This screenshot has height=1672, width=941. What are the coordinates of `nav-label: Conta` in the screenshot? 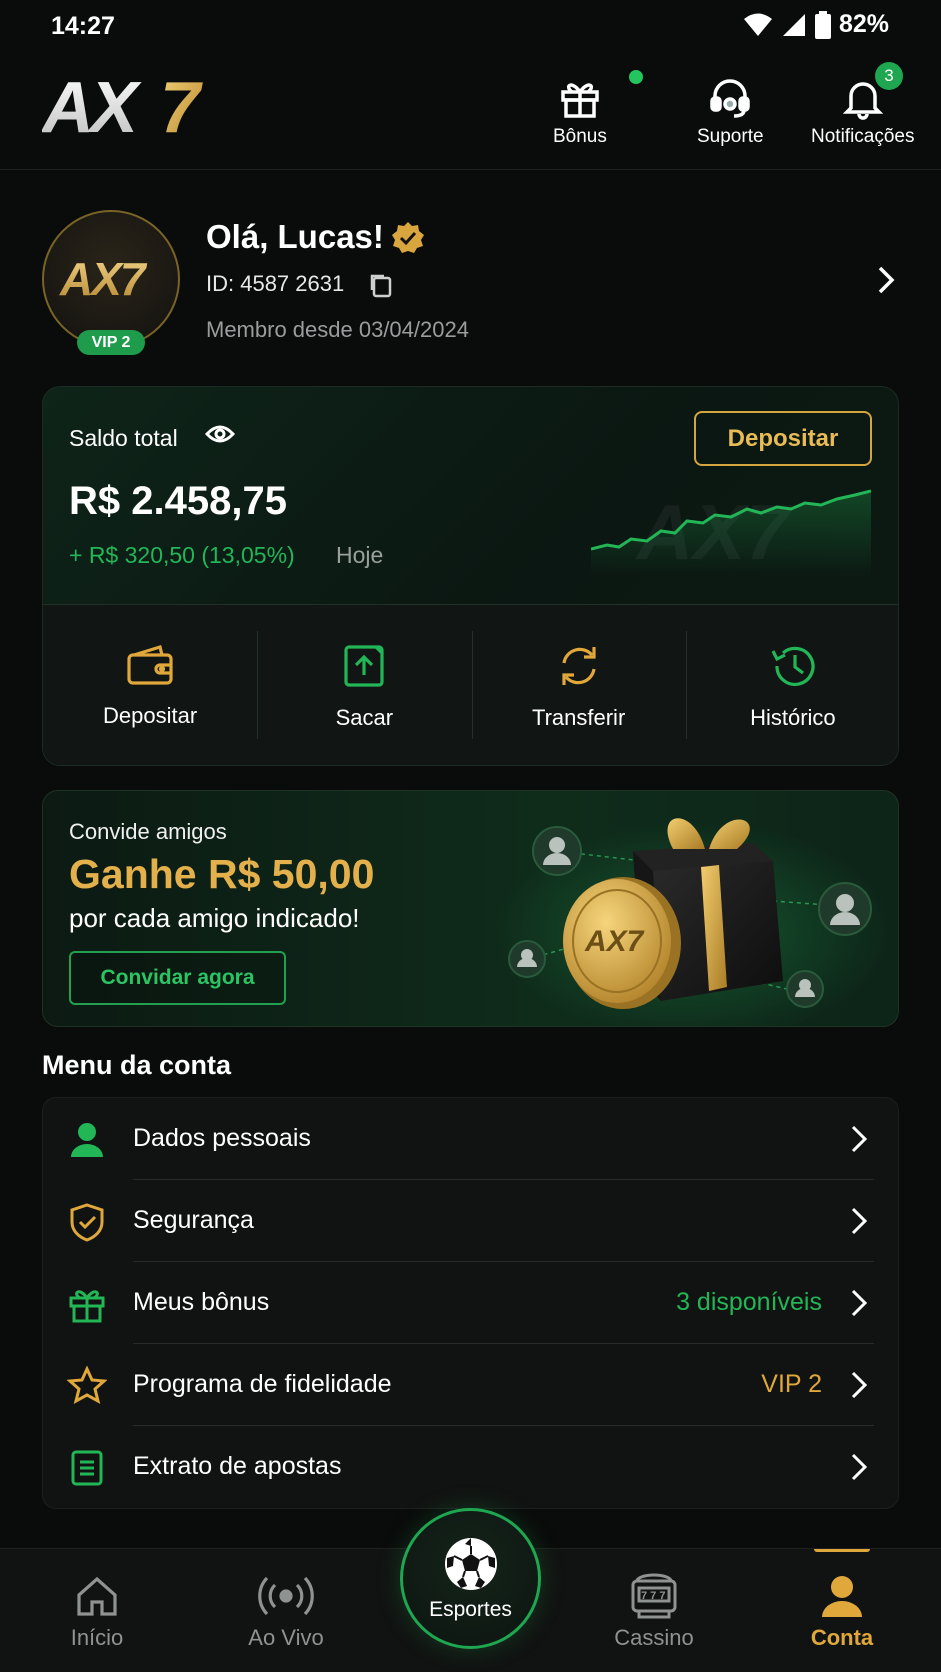 It's located at (842, 1637).